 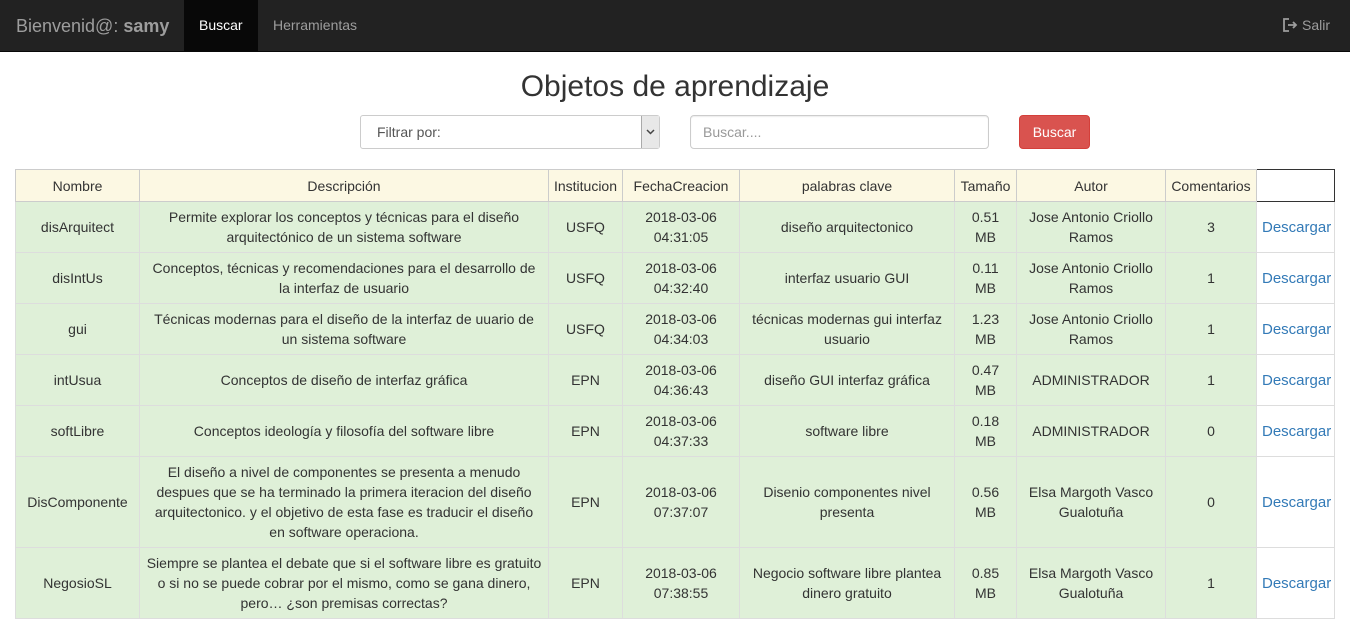 What do you see at coordinates (985, 278) in the screenshot?
I see `cell-tamano: 0.11 MB` at bounding box center [985, 278].